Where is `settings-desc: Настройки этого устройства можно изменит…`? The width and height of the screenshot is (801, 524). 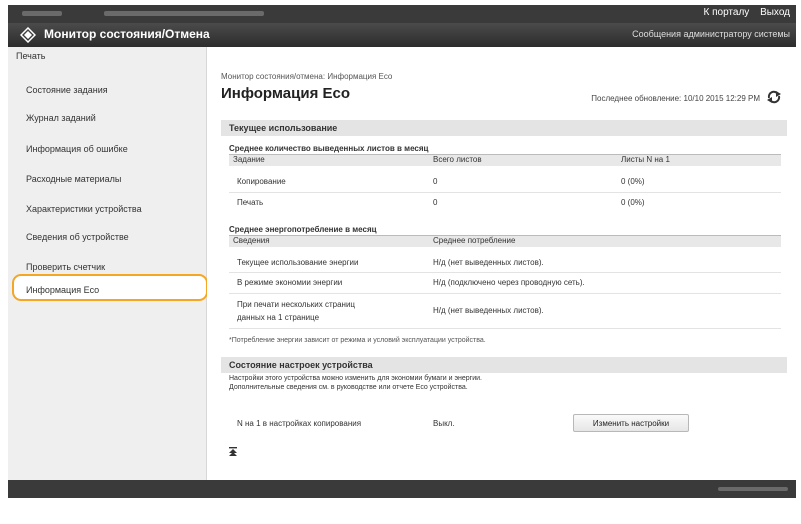 settings-desc: Настройки этого устройства можно изменит… is located at coordinates (355, 378).